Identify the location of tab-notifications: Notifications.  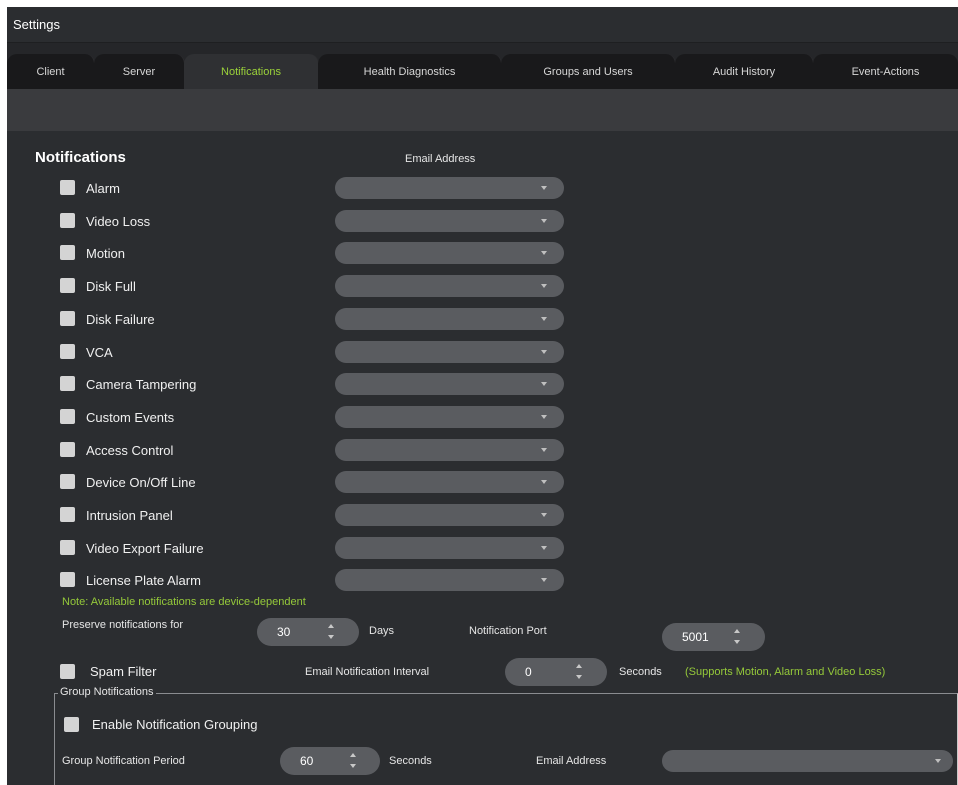
(251, 71).